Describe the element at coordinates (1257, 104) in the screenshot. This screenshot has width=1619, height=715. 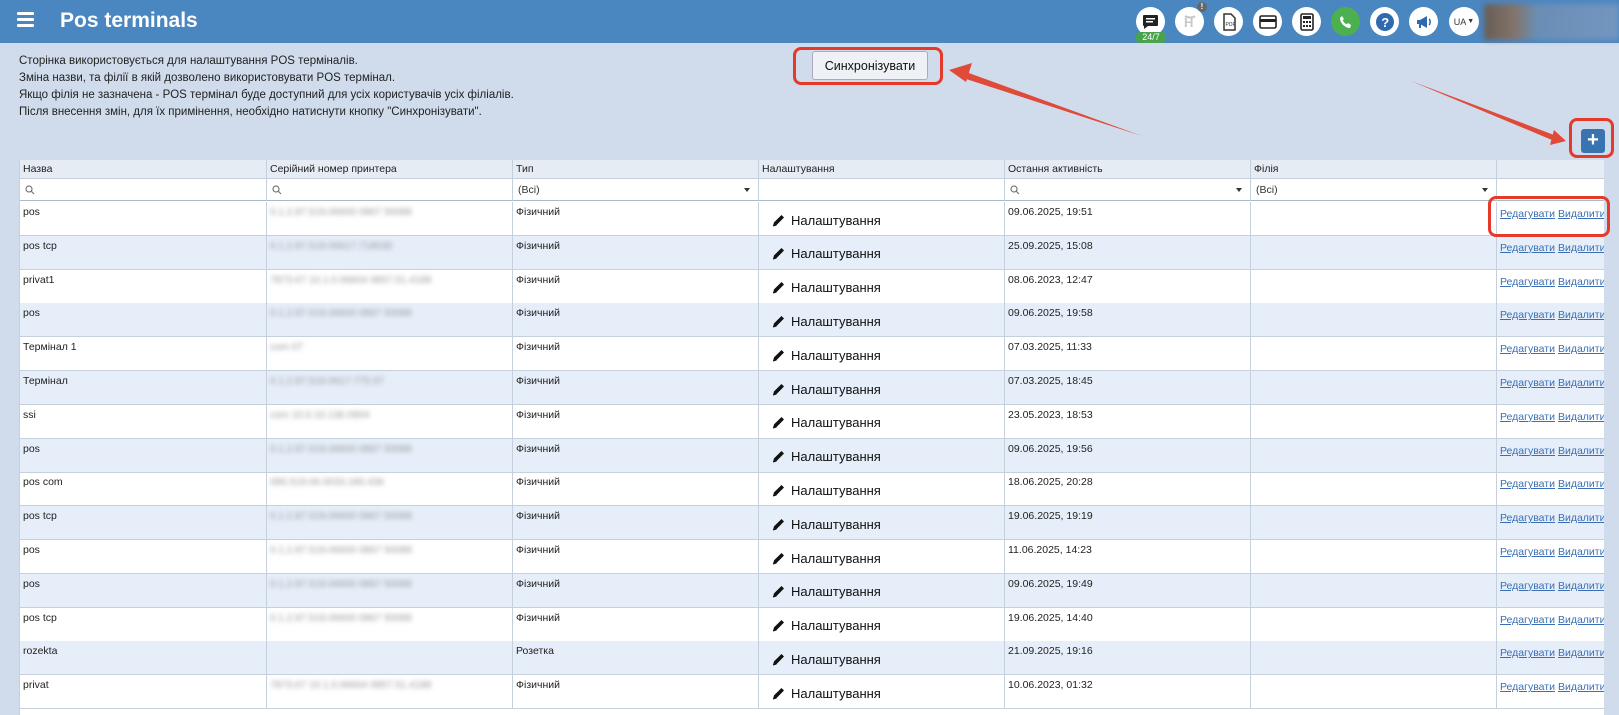
I see `annotation-arrows` at that location.